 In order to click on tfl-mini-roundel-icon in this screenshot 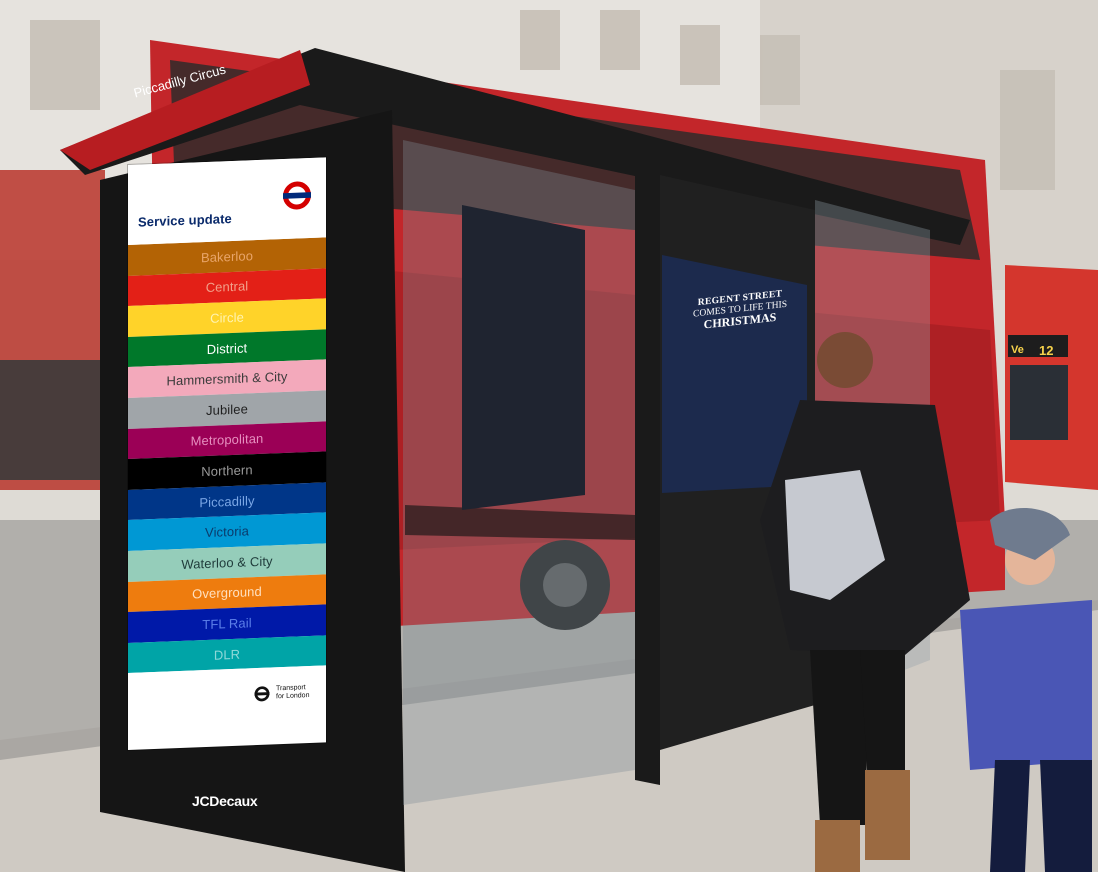, I will do `click(262, 694)`.